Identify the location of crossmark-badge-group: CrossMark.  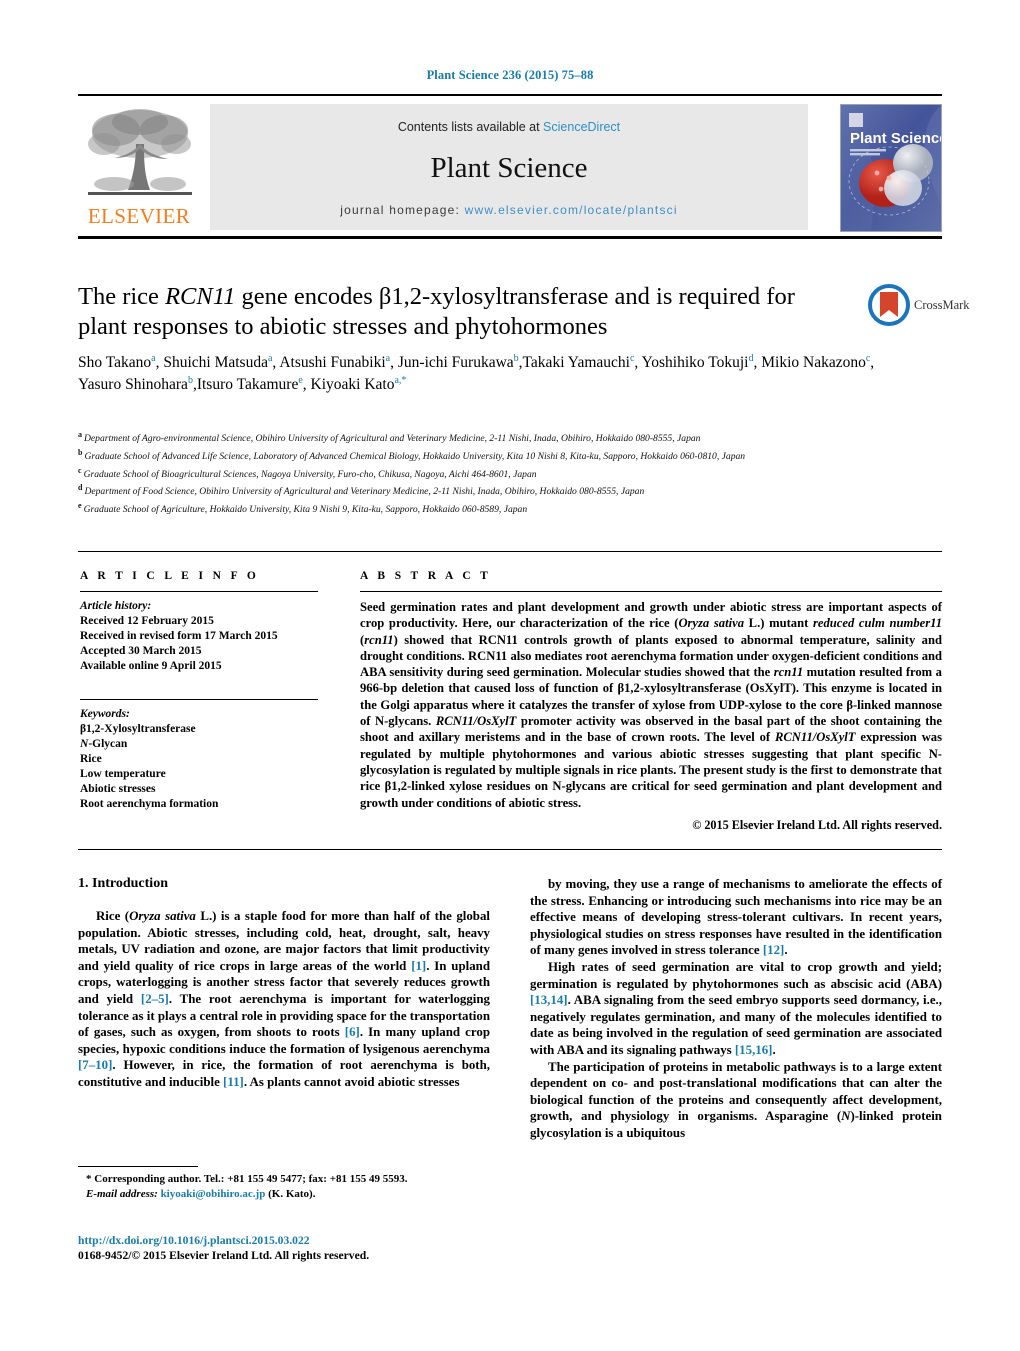
(919, 307).